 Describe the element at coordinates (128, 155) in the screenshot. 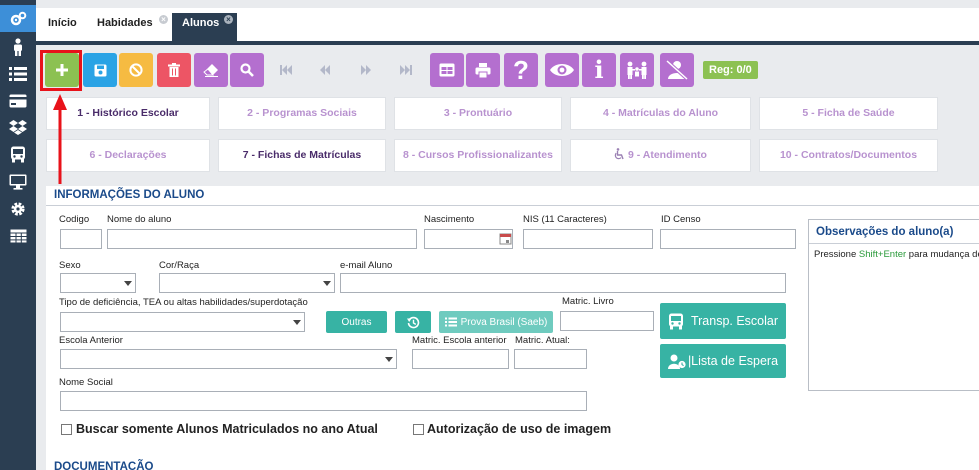

I see `tab-declaracoes-label: 6 - Declarações` at that location.